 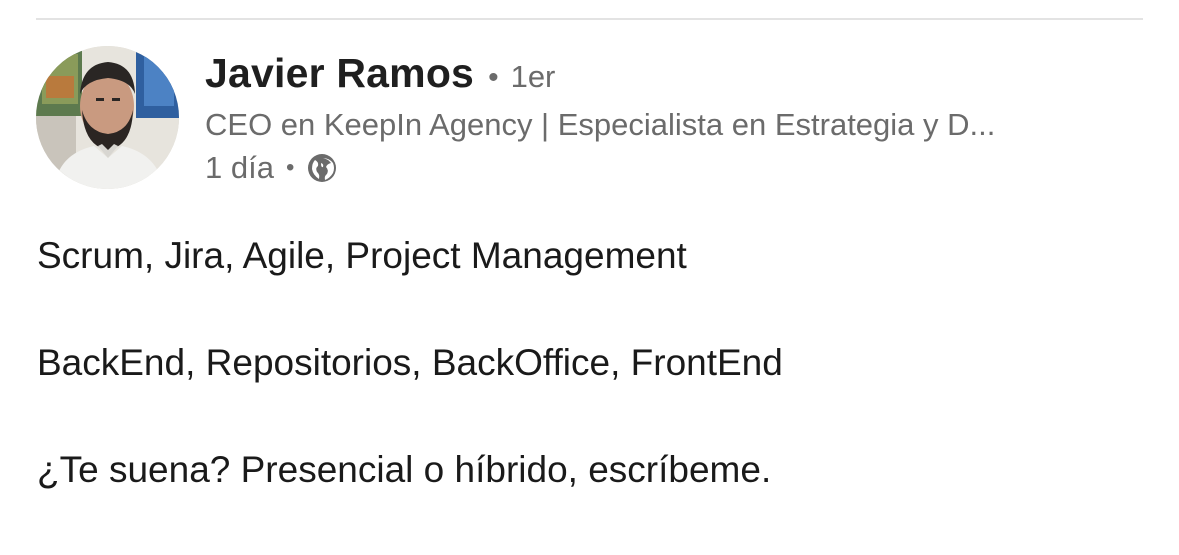 I want to click on author-name-line: Javier Ramos • 1er, so click(x=380, y=76).